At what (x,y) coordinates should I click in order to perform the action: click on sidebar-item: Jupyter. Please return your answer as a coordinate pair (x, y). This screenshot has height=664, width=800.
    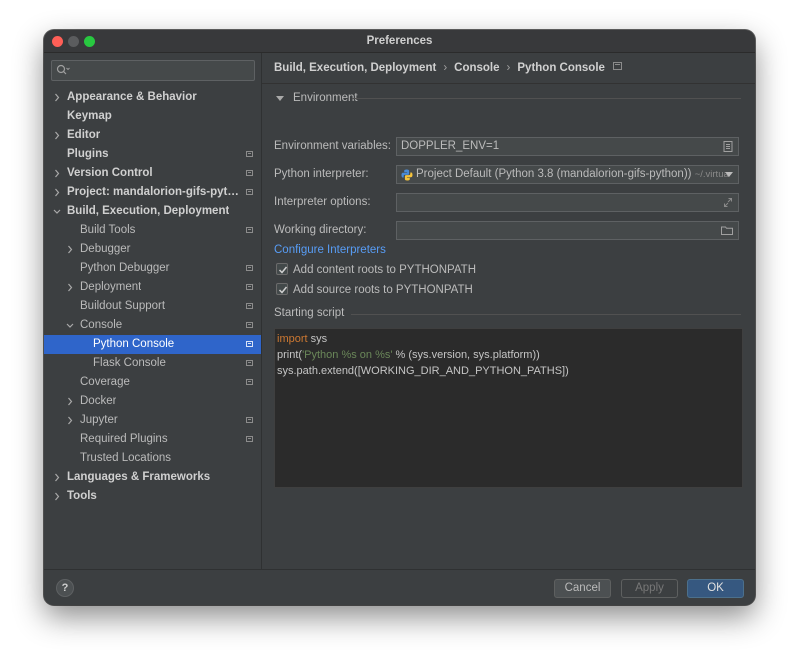
    Looking at the image, I should click on (152, 420).